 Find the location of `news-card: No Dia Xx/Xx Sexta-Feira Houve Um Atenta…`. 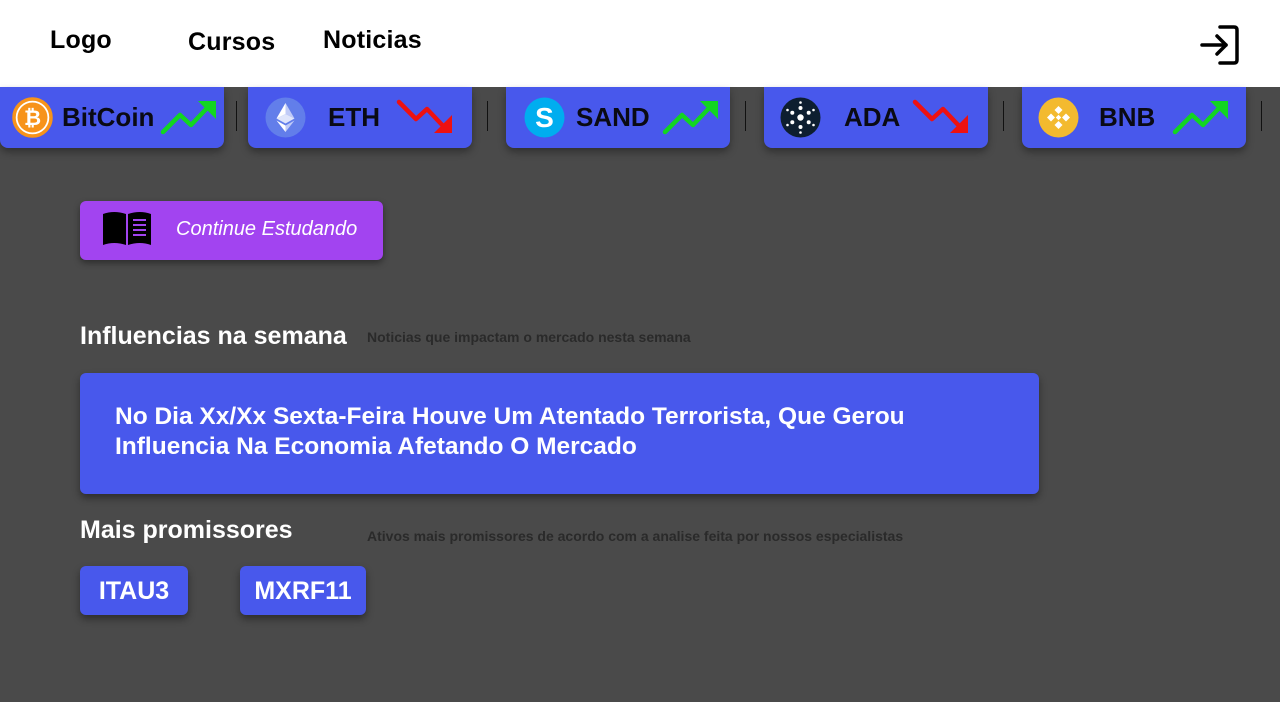

news-card: No Dia Xx/Xx Sexta-Feira Houve Um Atenta… is located at coordinates (559, 433).